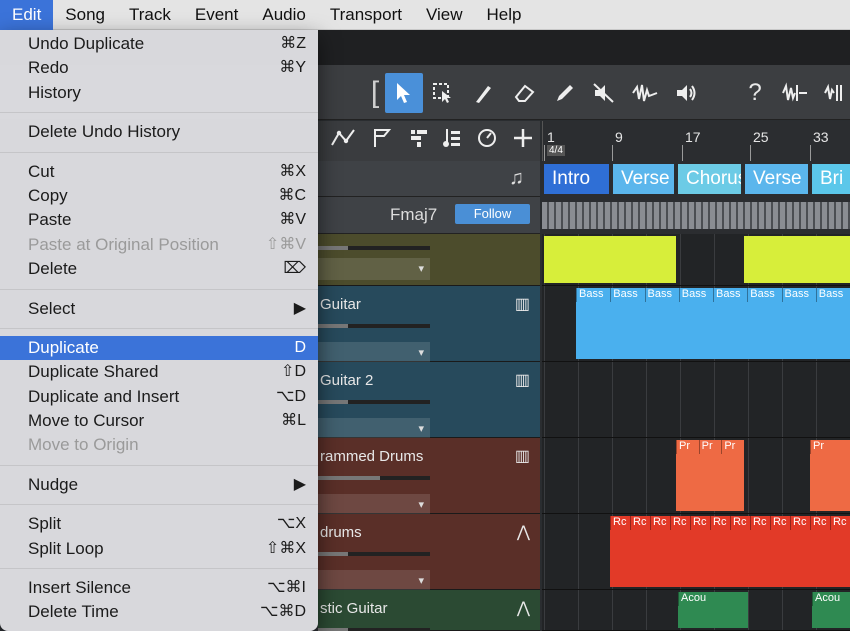 Image resolution: width=850 pixels, height=631 pixels. I want to click on menu-item-undo-duplicate: Undo Duplicate ⌘Z, so click(159, 44).